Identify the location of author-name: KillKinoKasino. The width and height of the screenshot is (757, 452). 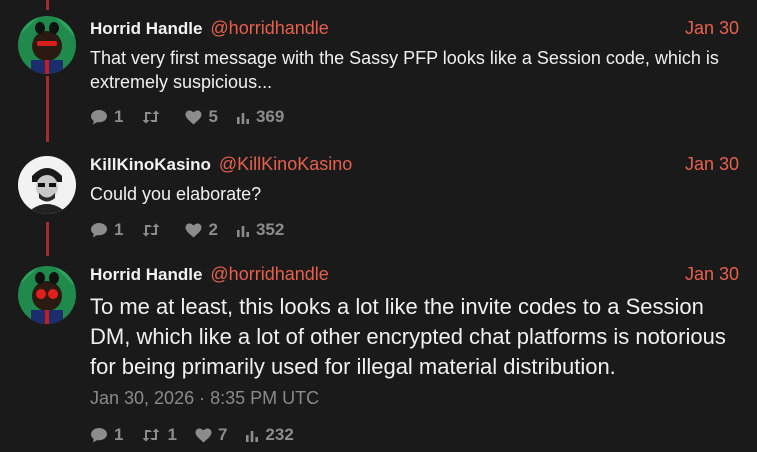
(150, 165).